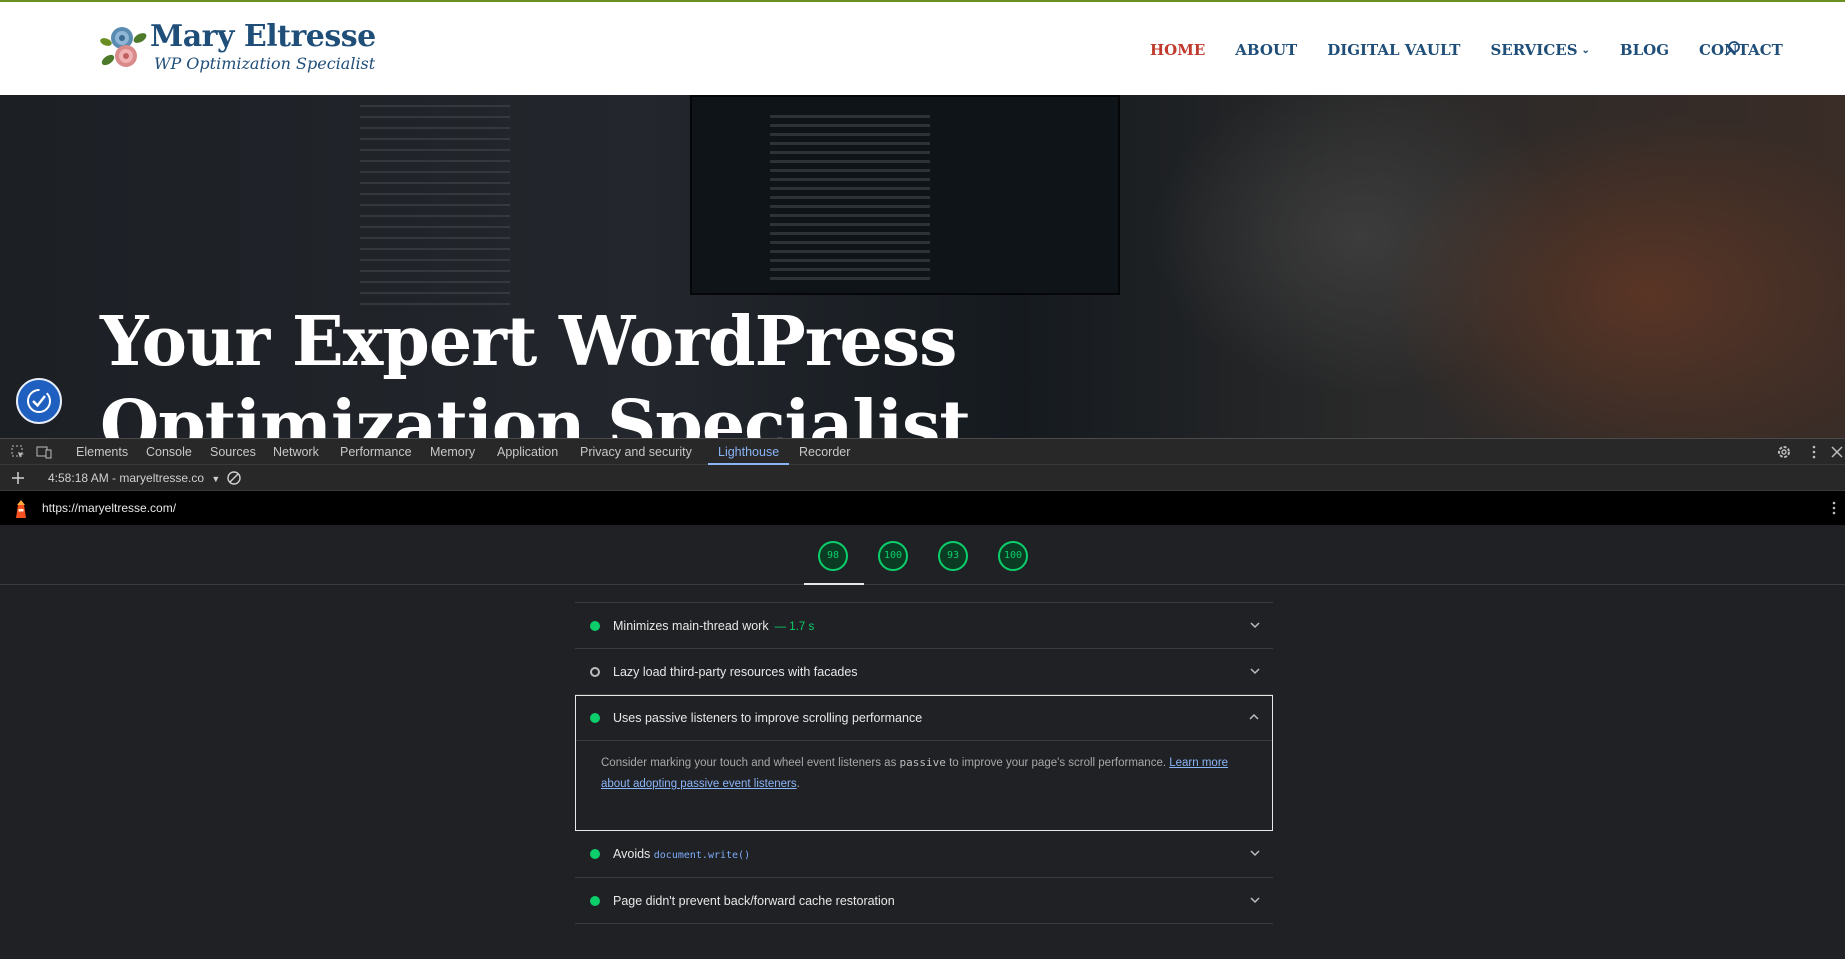 This screenshot has height=959, width=1845. I want to click on logo-name: Mary Eltresse, so click(263, 36).